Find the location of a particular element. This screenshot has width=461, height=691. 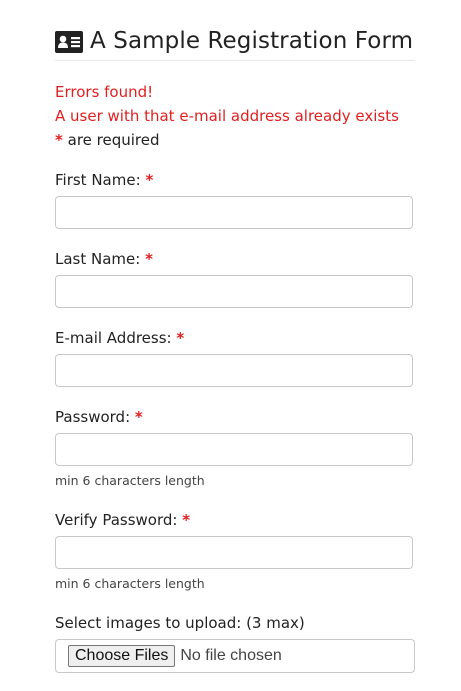

file-upload-field: Choose Files No file chosen is located at coordinates (235, 656).